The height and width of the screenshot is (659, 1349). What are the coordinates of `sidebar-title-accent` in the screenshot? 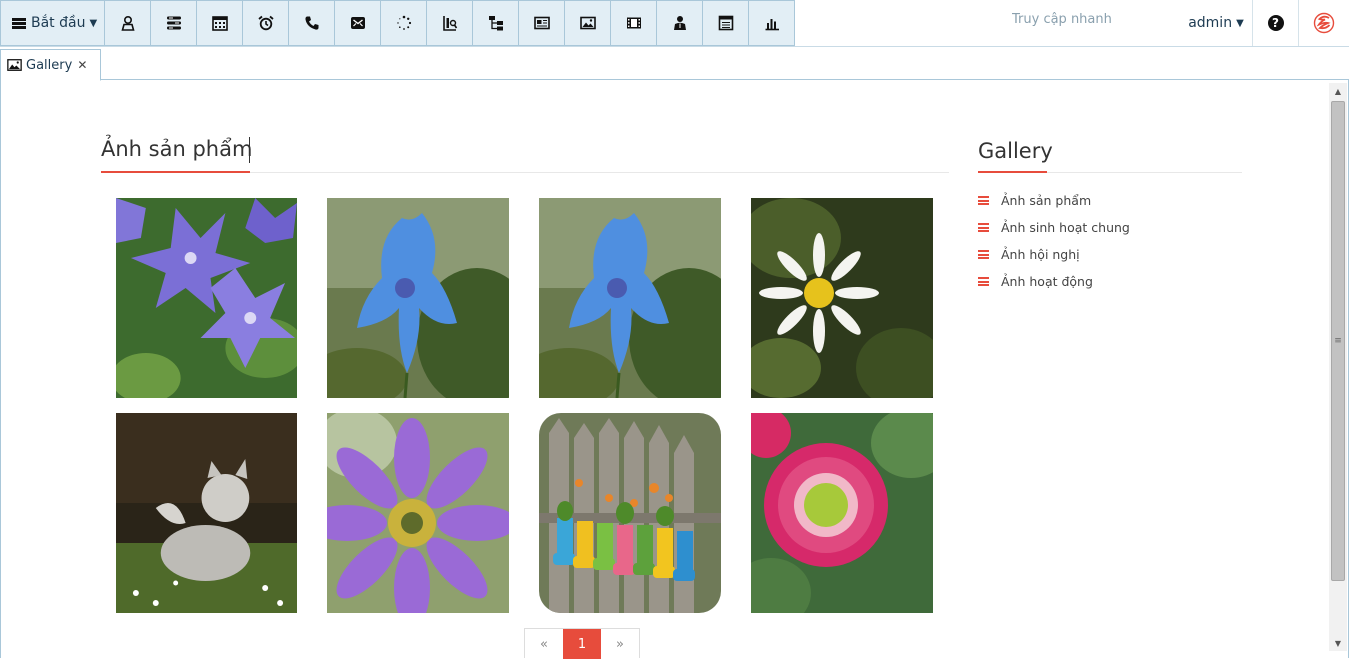 It's located at (1012, 172).